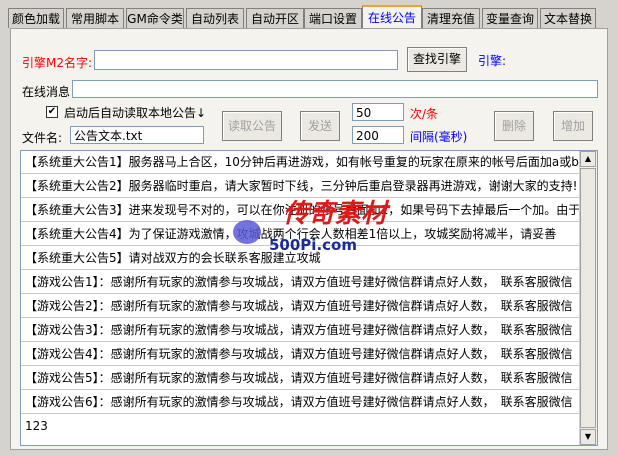  What do you see at coordinates (52, 112) in the screenshot?
I see `auto-read-checkbox: ✔` at bounding box center [52, 112].